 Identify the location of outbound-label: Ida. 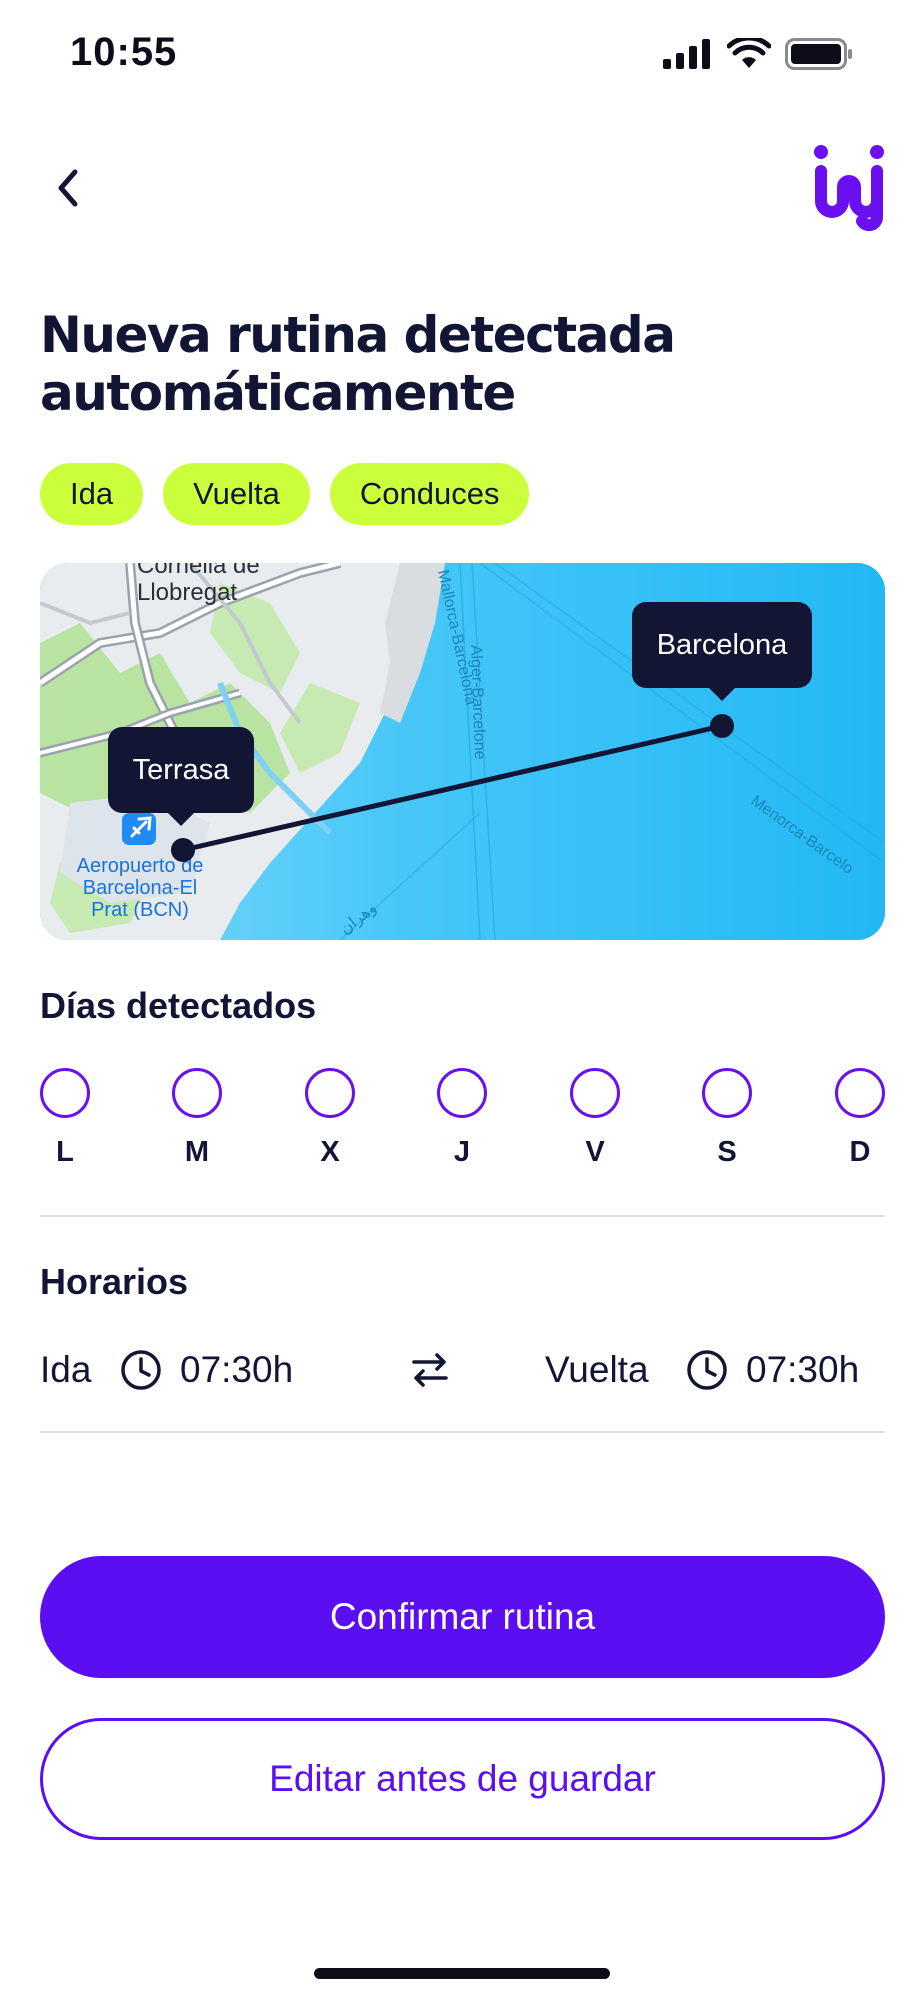
(66, 1369).